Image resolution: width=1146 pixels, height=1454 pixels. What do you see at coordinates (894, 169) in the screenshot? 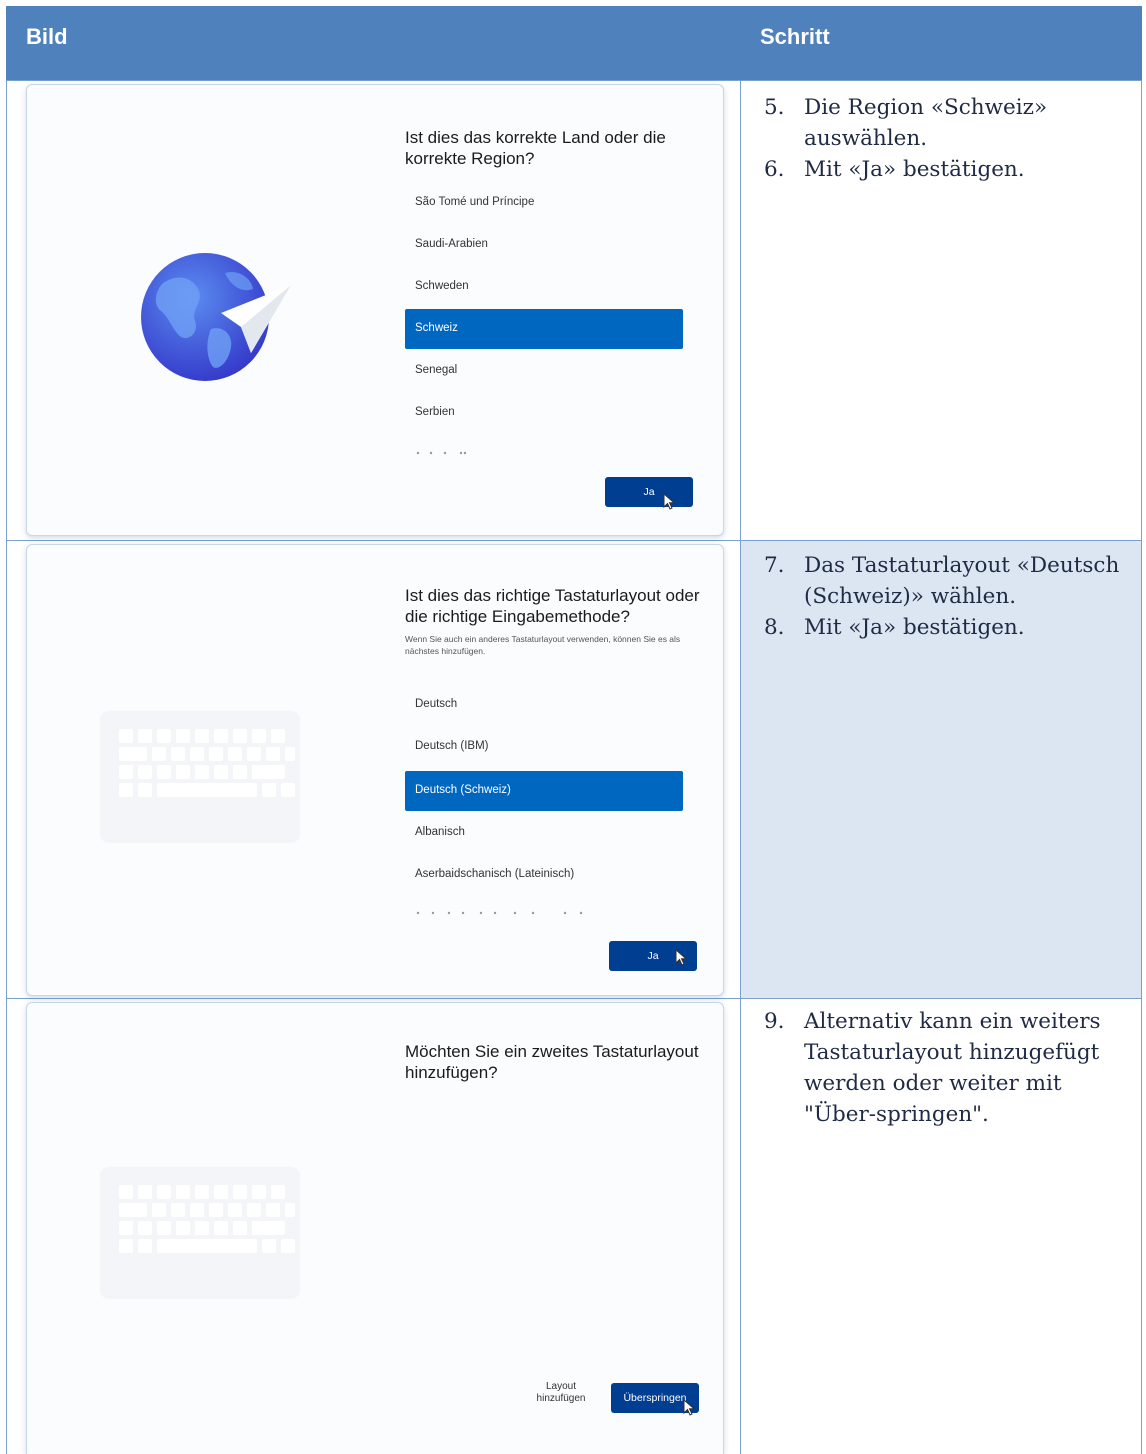
I see `step-item: 6. Mit «Ja» bestätigen.` at bounding box center [894, 169].